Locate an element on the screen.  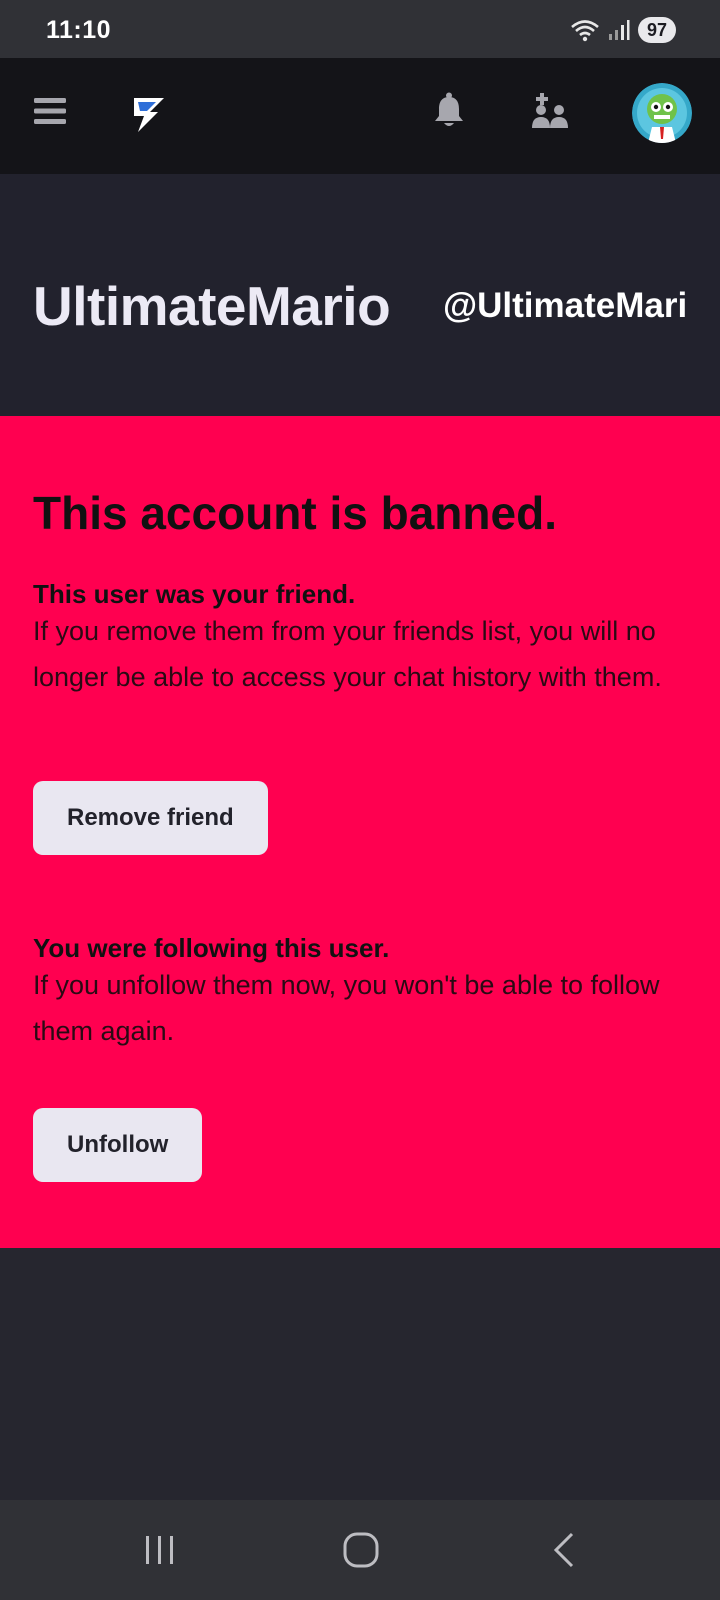
avatar is located at coordinates (662, 113).